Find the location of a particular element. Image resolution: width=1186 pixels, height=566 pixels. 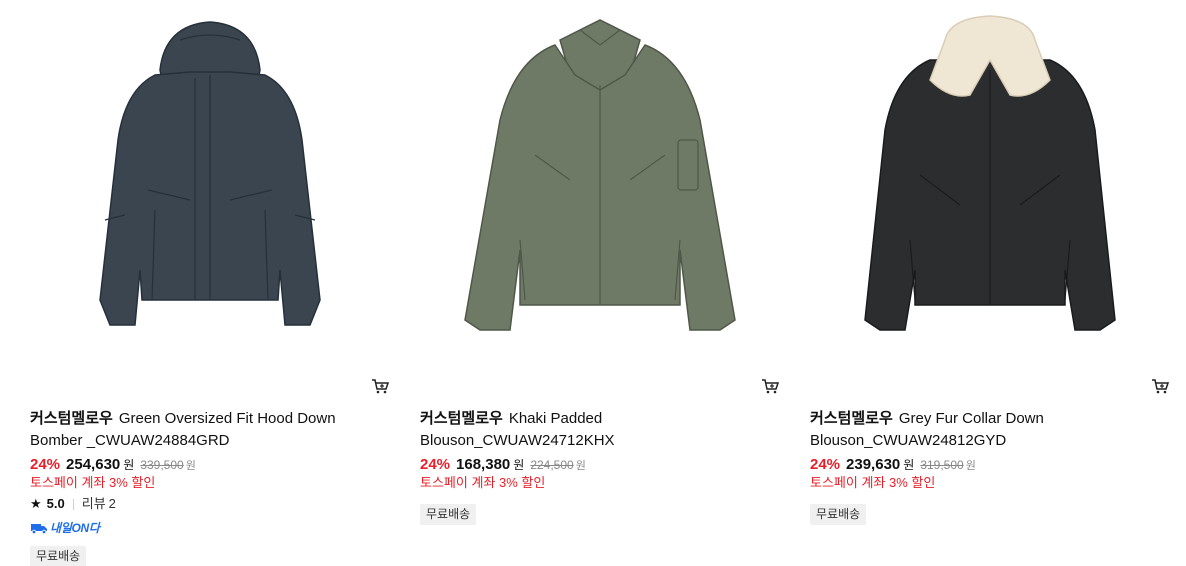

sale-price: 254,630 is located at coordinates (93, 464).